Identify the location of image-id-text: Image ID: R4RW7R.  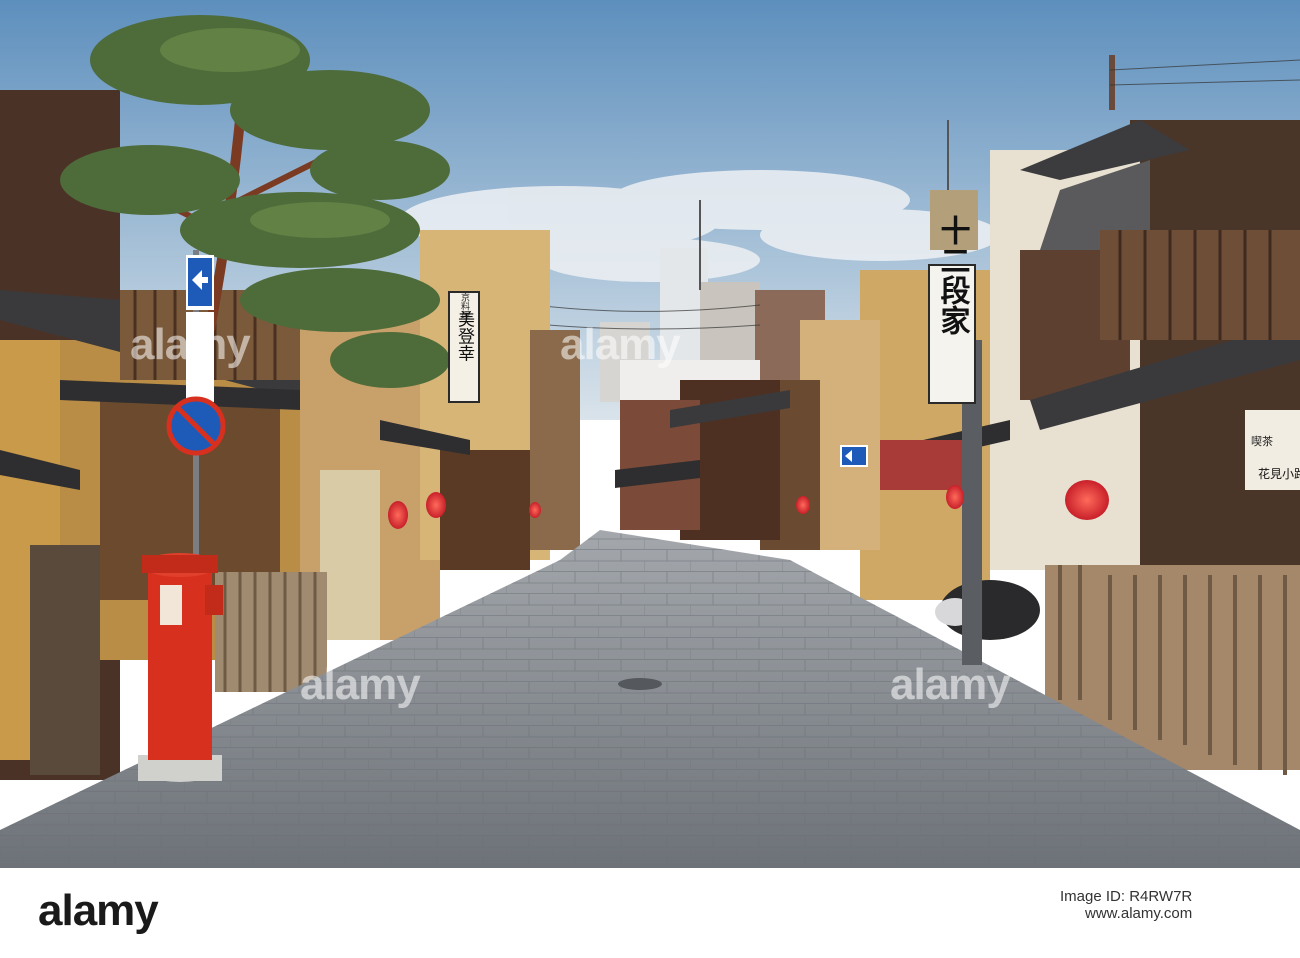
(1126, 896).